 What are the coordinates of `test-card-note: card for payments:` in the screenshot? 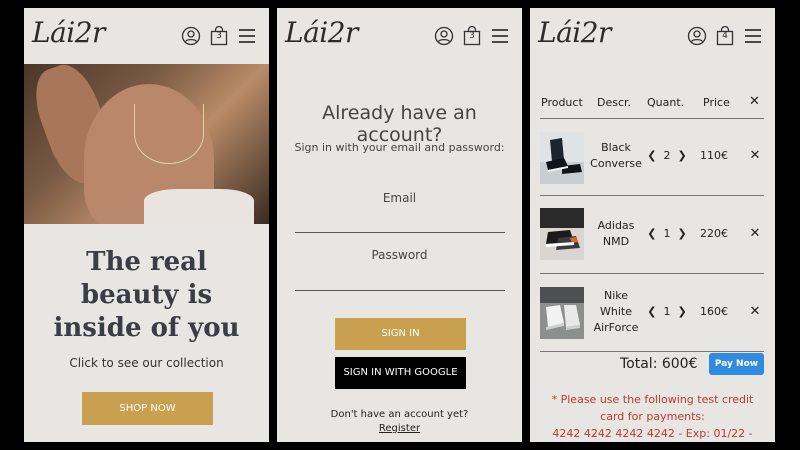 It's located at (652, 416).